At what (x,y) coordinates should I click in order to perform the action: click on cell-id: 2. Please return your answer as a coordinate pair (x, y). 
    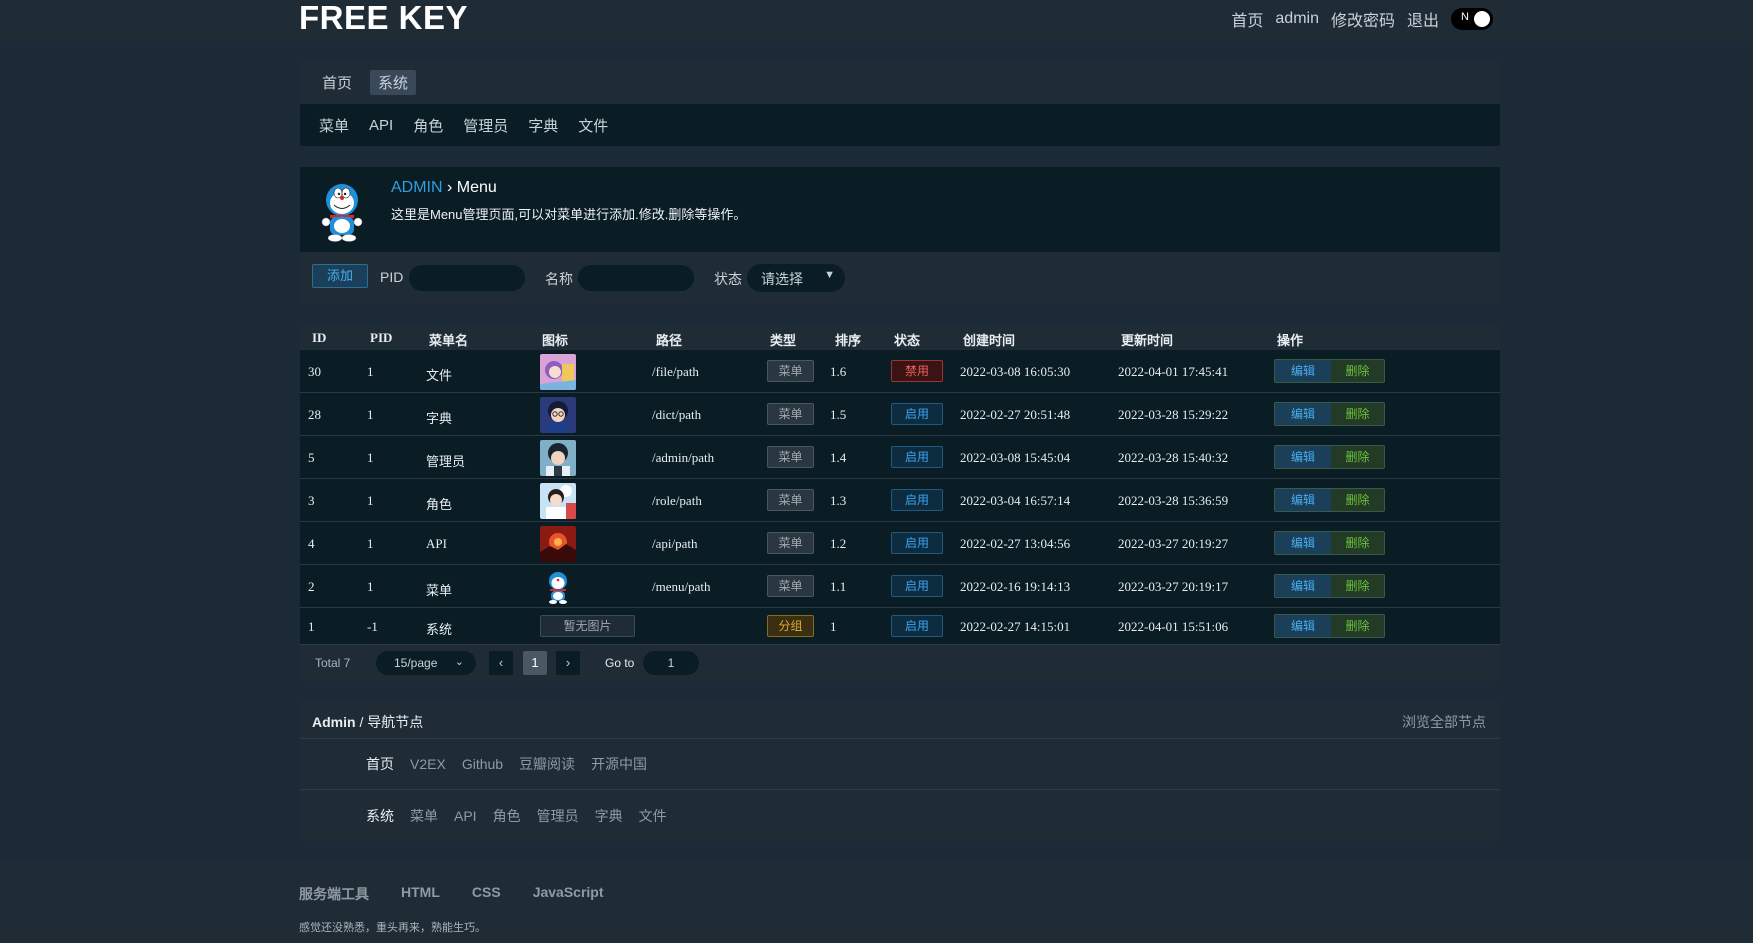
    Looking at the image, I should click on (311, 586).